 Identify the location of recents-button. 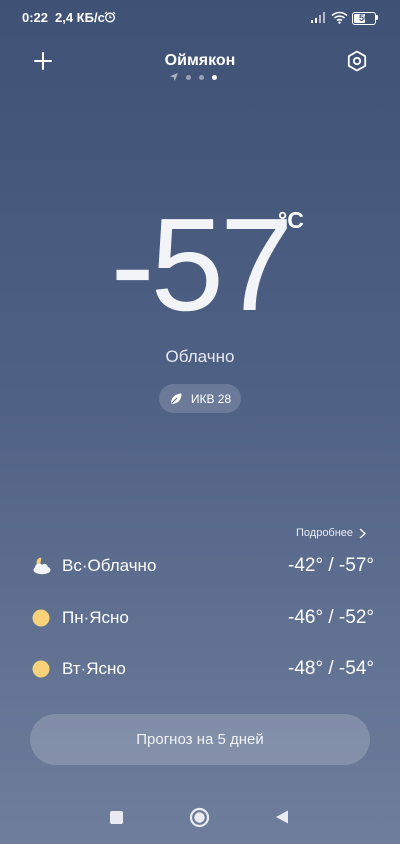
(116, 817).